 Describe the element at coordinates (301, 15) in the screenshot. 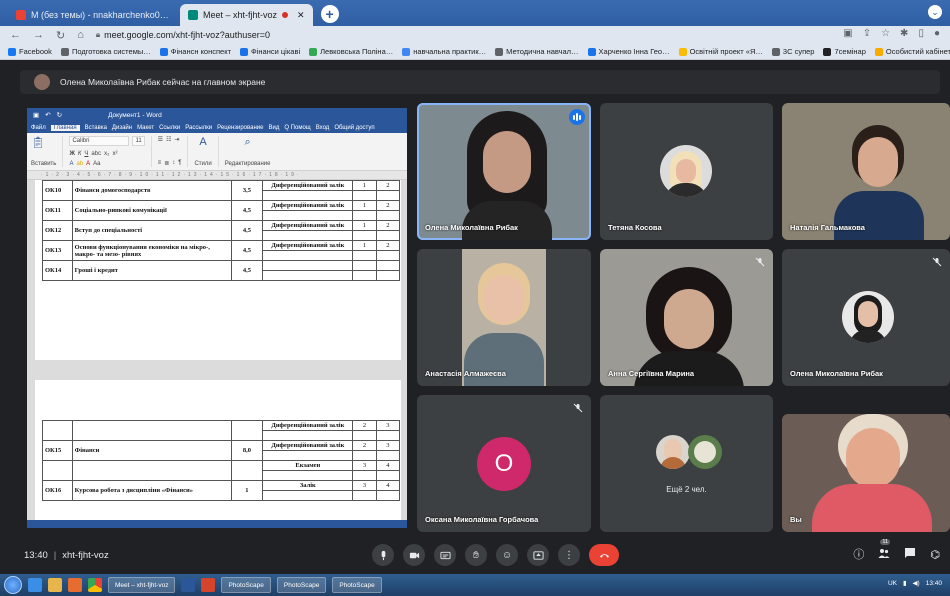

I see `close-tab-icon: ✕` at that location.